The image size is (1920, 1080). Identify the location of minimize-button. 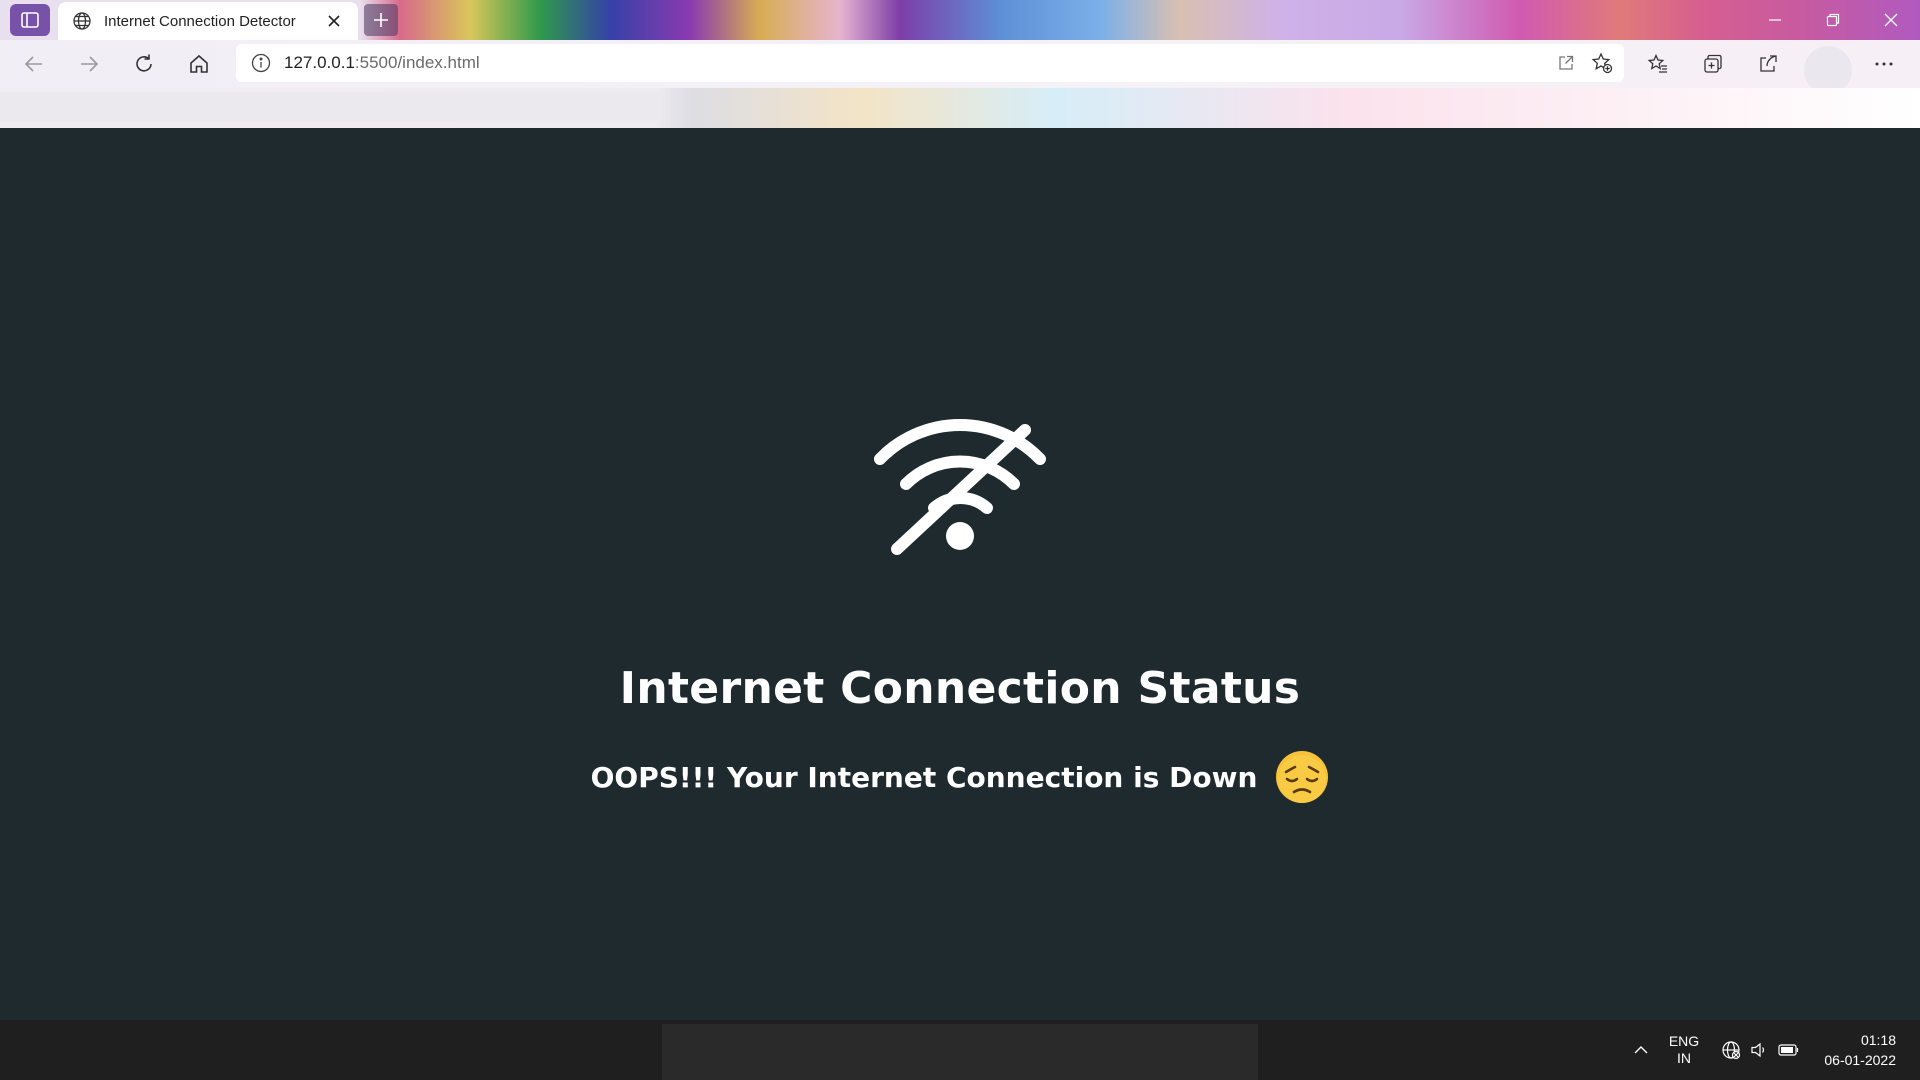
(1775, 20).